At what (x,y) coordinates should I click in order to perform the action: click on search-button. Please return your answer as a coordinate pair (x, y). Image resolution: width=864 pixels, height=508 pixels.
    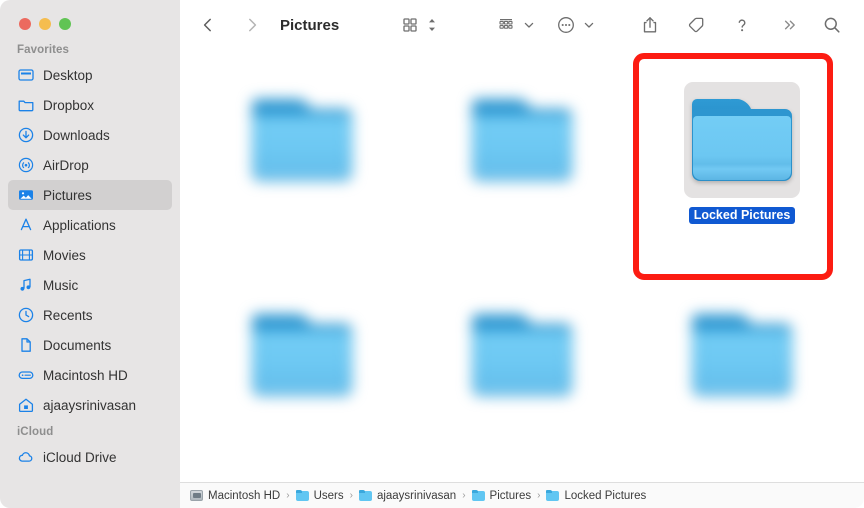
    Looking at the image, I should click on (832, 25).